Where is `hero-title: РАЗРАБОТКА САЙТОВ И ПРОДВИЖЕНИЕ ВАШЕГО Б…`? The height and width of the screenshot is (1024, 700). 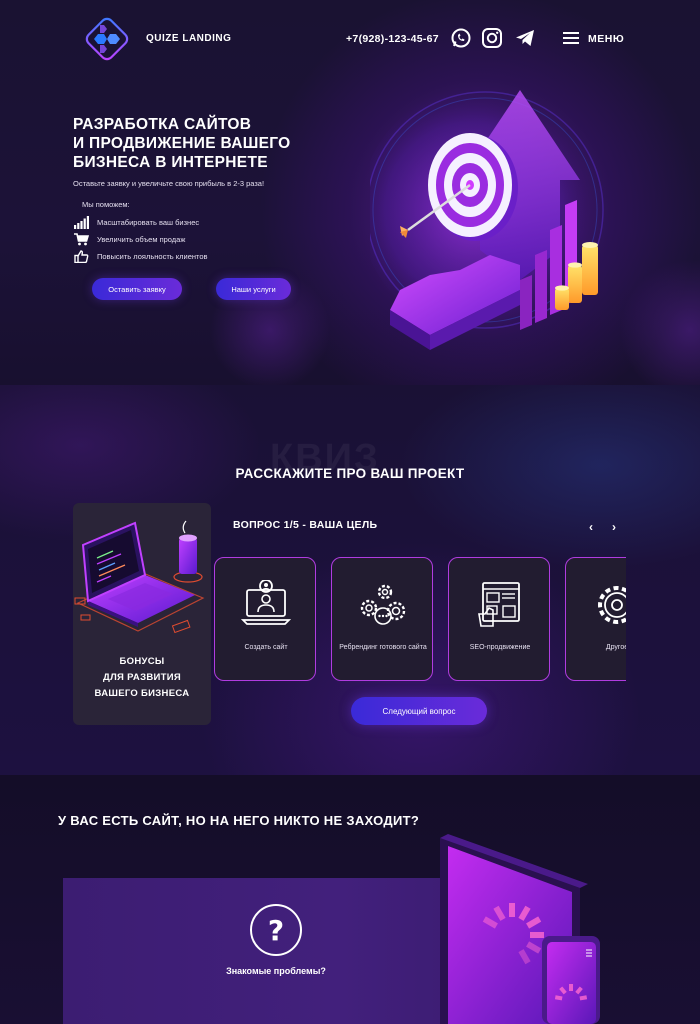 hero-title: РАЗРАБОТКА САЙТОВ И ПРОДВИЖЕНИЕ ВАШЕГО Б… is located at coordinates (203, 143).